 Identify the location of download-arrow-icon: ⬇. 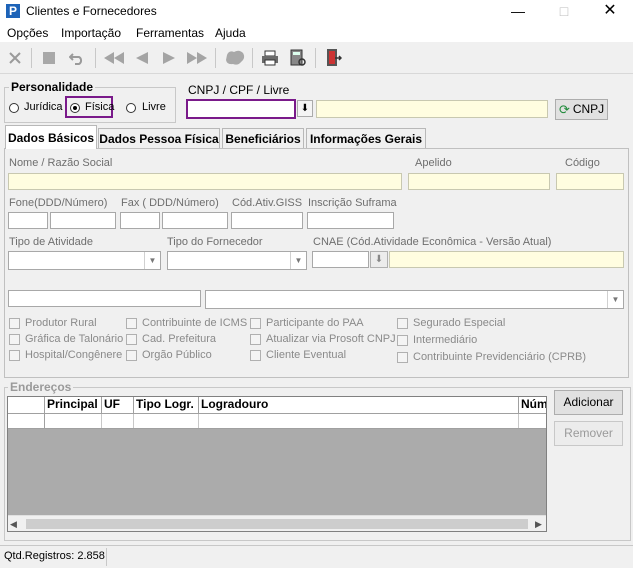
(305, 108).